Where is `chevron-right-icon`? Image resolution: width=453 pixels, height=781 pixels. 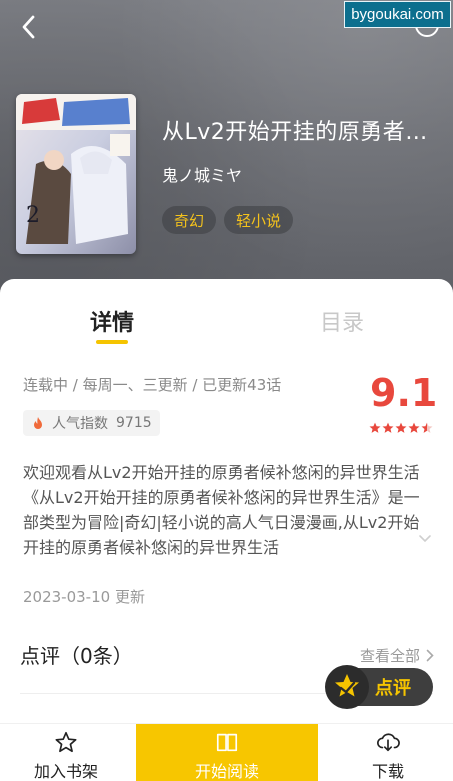 chevron-right-icon is located at coordinates (430, 655).